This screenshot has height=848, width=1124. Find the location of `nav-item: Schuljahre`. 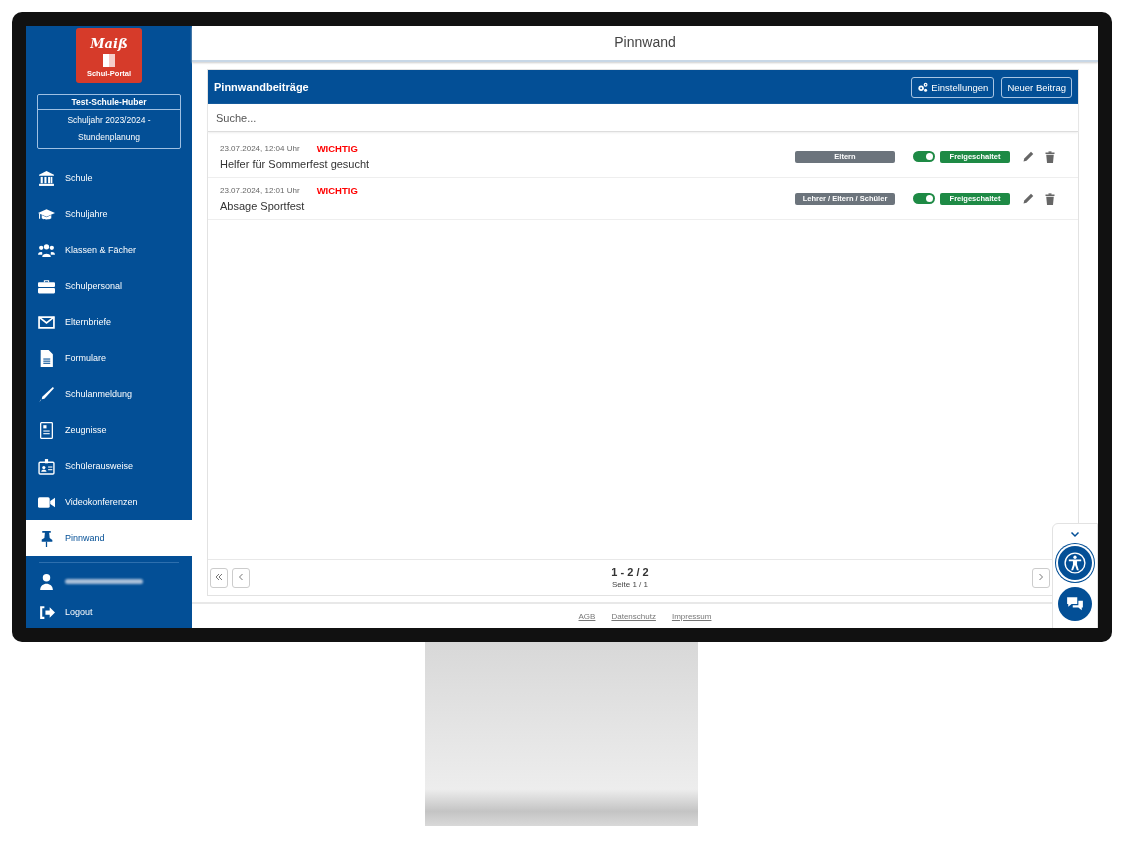

nav-item: Schuljahre is located at coordinates (109, 214).